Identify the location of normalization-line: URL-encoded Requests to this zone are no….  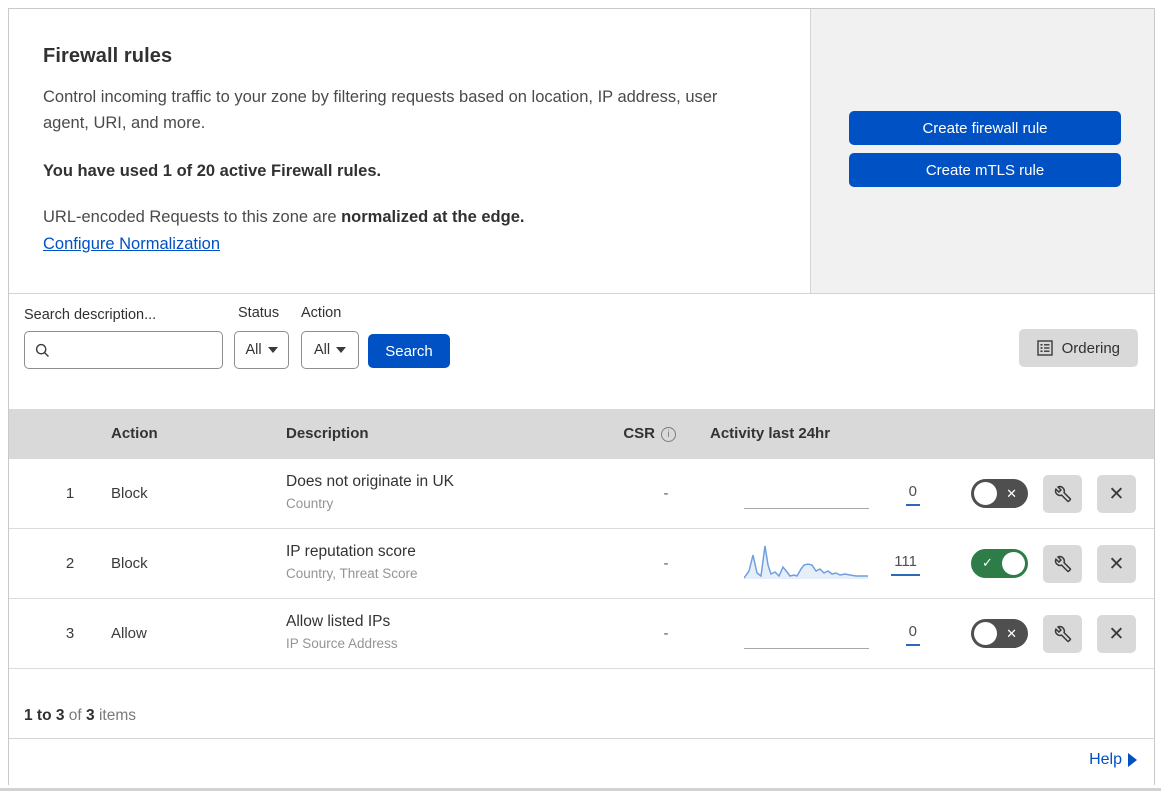
(406, 217).